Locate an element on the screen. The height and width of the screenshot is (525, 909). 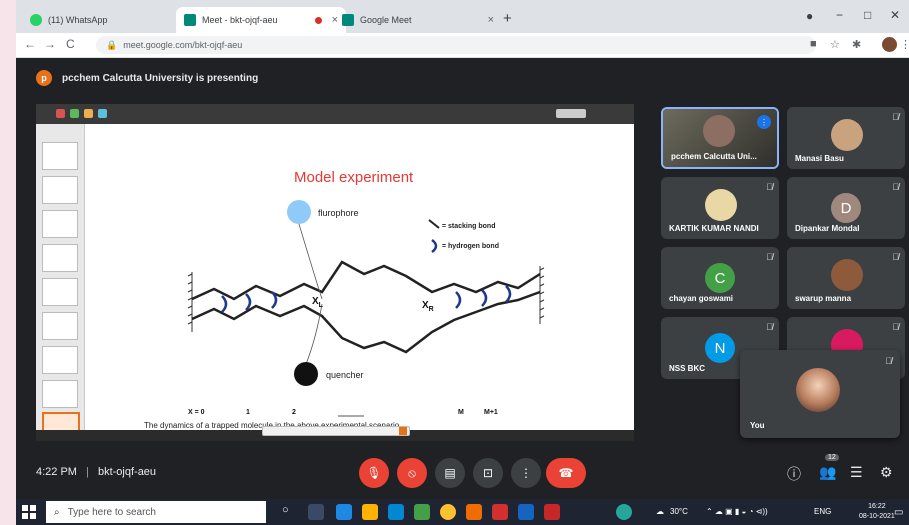
profile-avatar is located at coordinates (889, 44).